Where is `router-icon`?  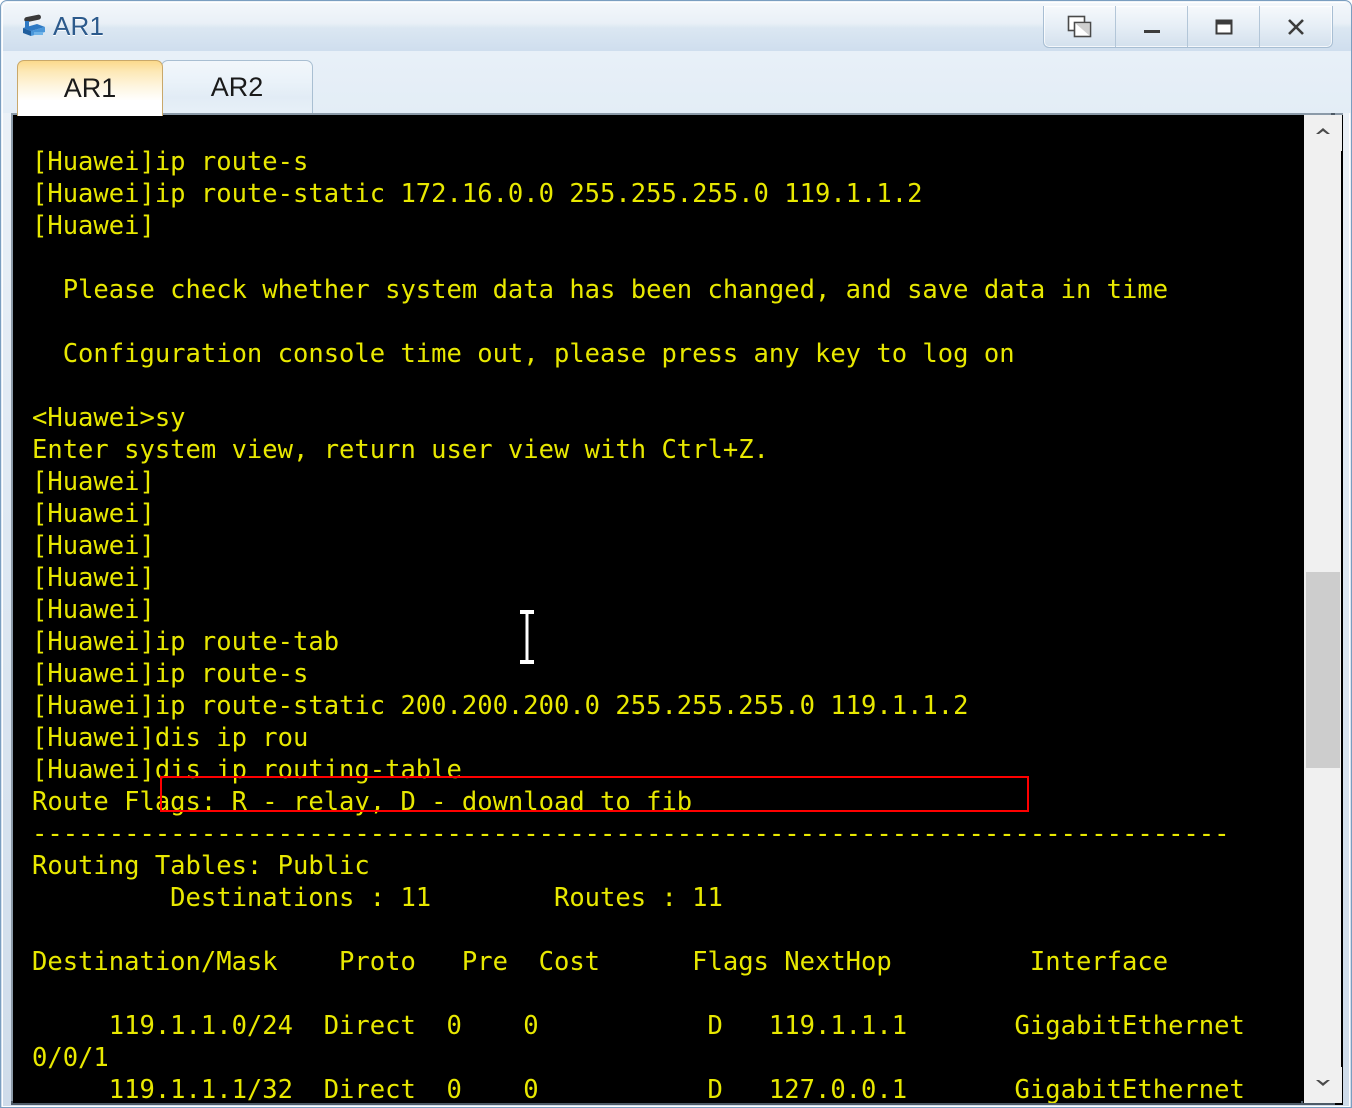
router-icon is located at coordinates (34, 27).